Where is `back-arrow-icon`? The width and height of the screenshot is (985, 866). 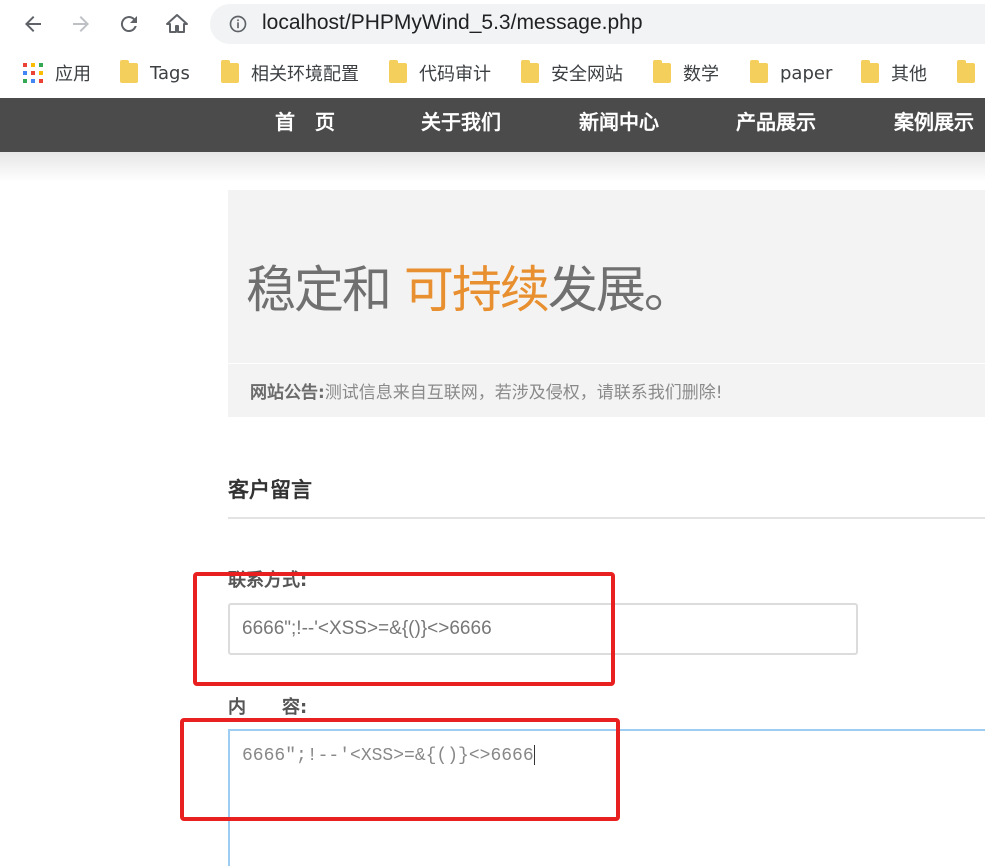
back-arrow-icon is located at coordinates (33, 24).